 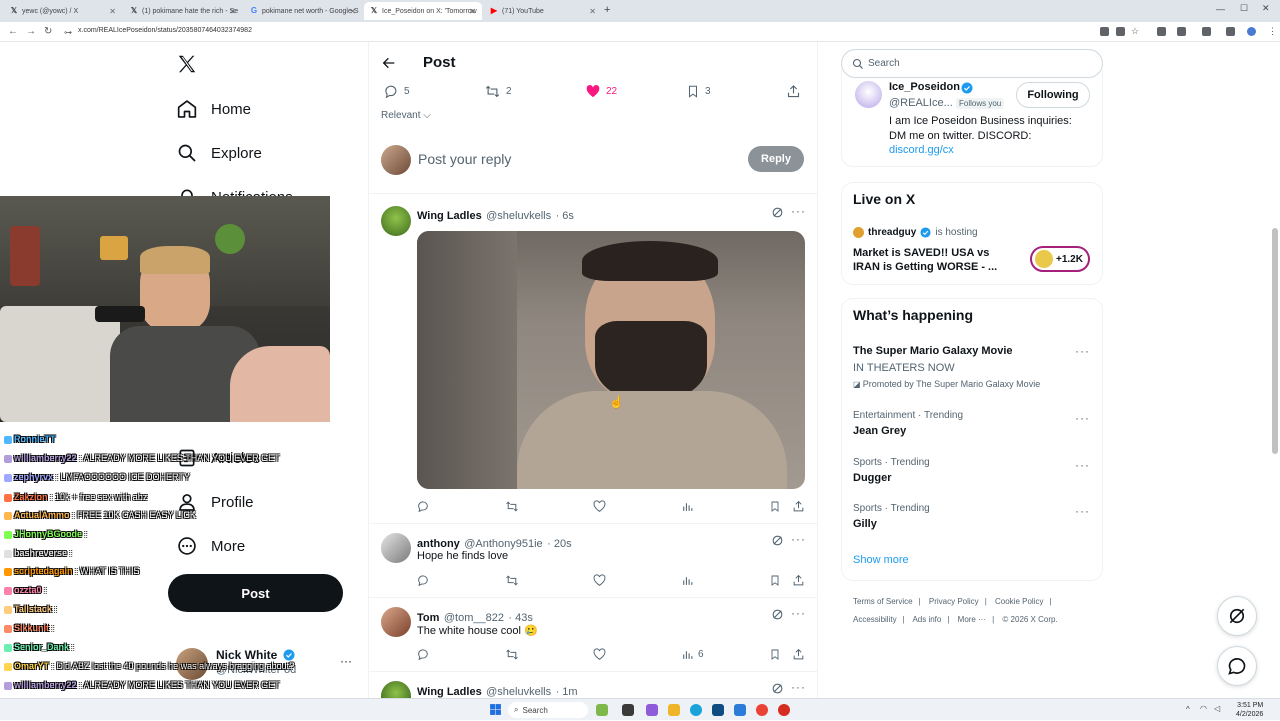 I want to click on reload-icon: ↻, so click(x=48, y=31).